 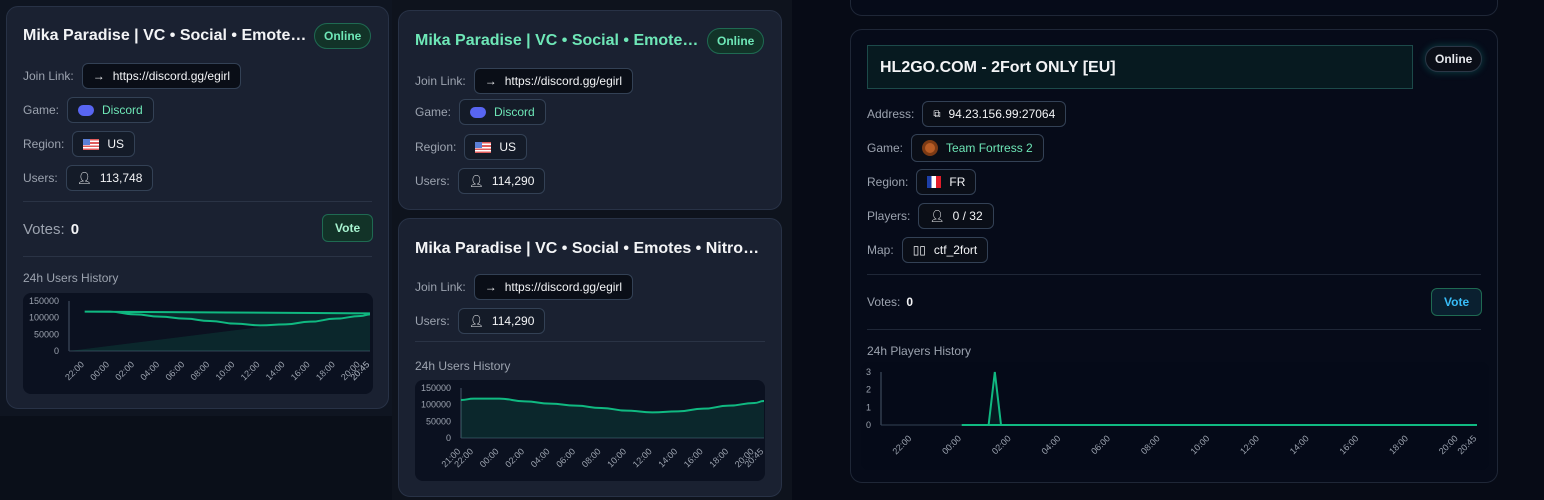 What do you see at coordinates (934, 182) in the screenshot?
I see `fr-flag-icon` at bounding box center [934, 182].